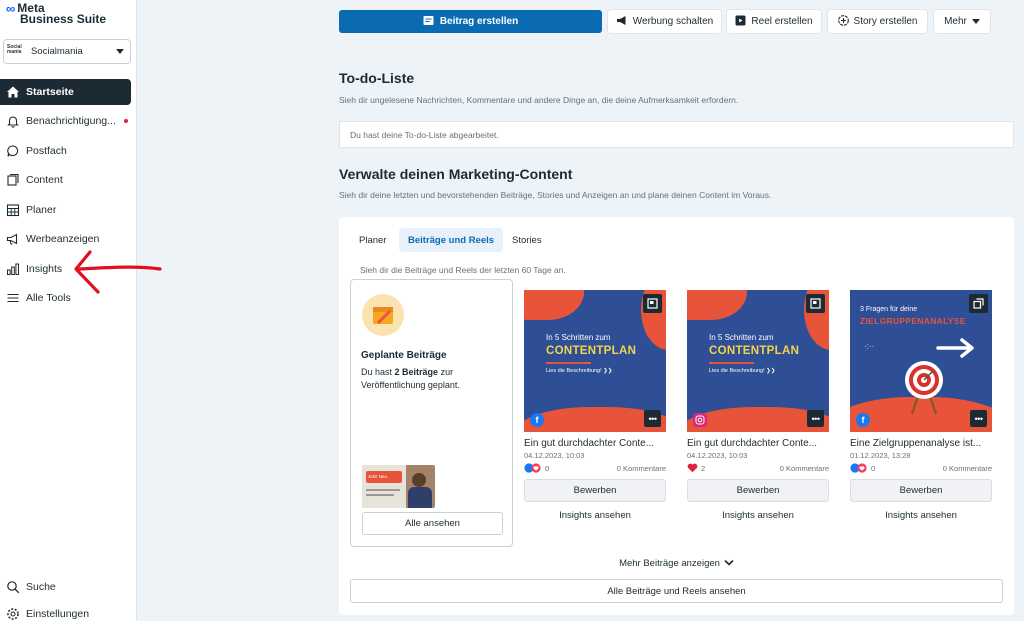 This screenshot has width=1024, height=621. I want to click on meta-business-suite-logo: ∞ Meta Business Suite, so click(56, 13).